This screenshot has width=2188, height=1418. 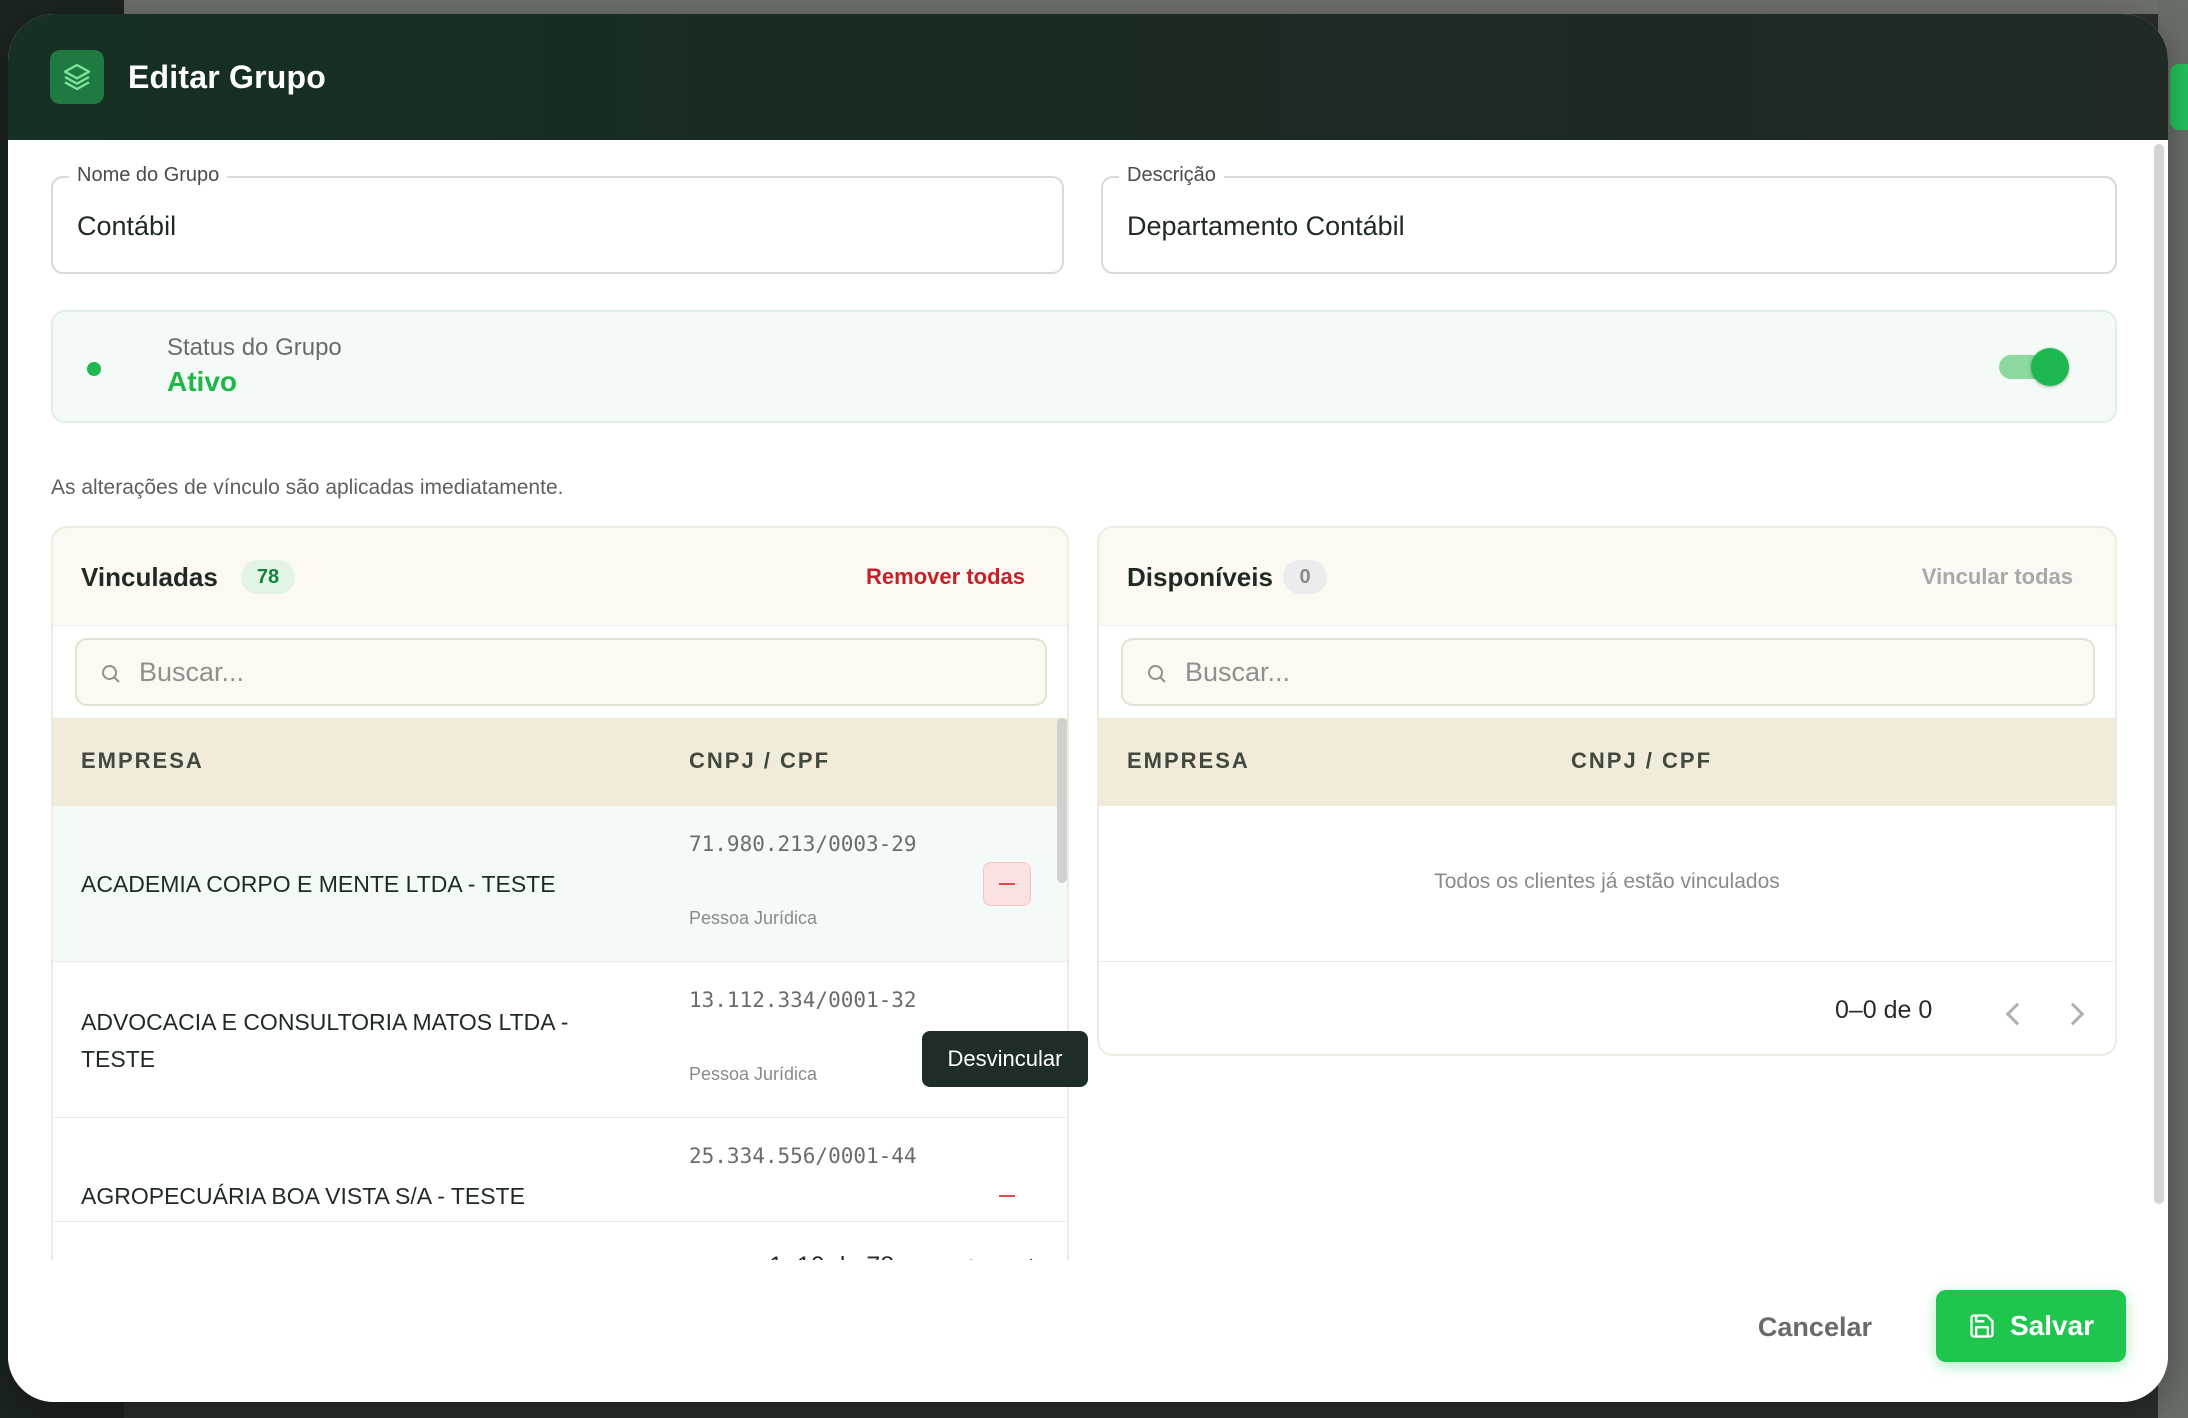 What do you see at coordinates (227, 76) in the screenshot?
I see `modal-title: Editar Grupo` at bounding box center [227, 76].